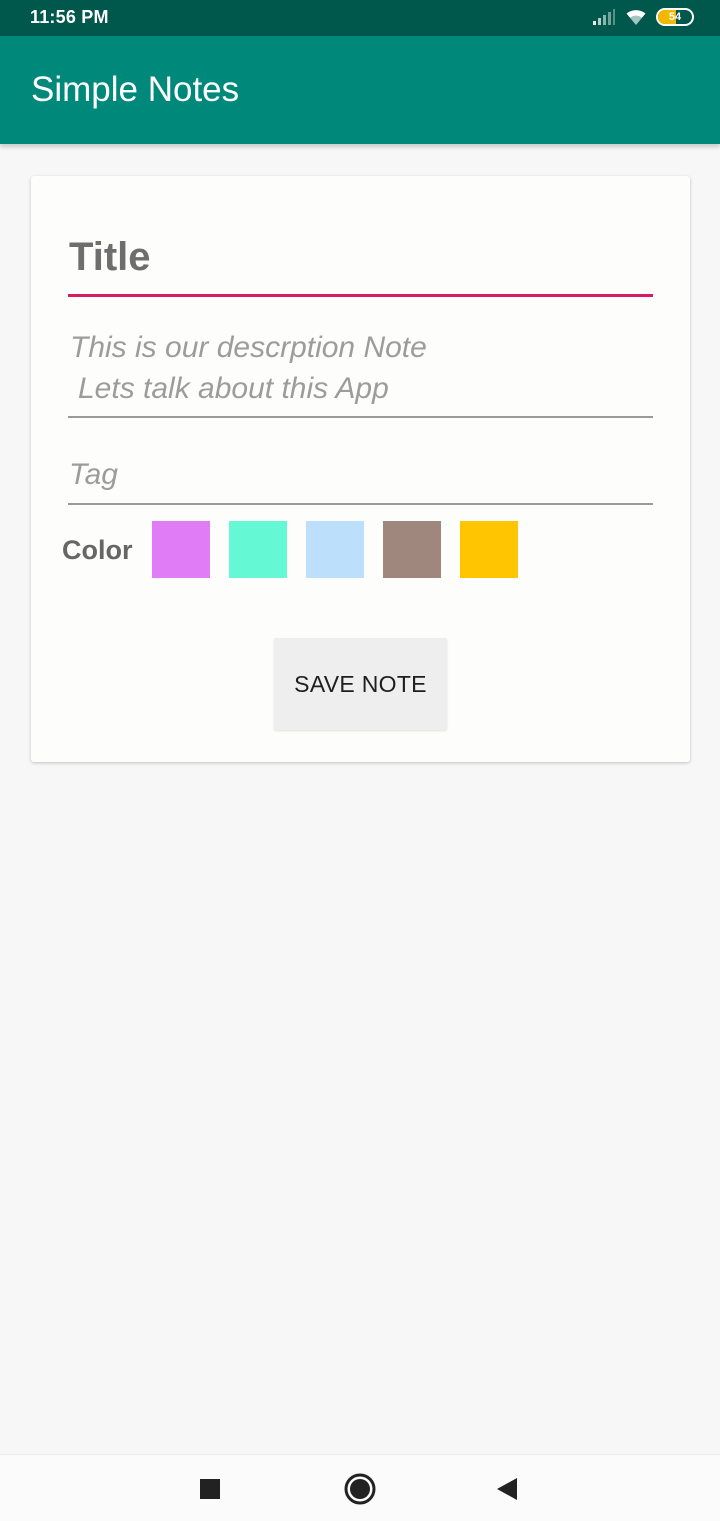 The image size is (720, 1521). Describe the element at coordinates (210, 1489) in the screenshot. I see `recents-square-icon` at that location.